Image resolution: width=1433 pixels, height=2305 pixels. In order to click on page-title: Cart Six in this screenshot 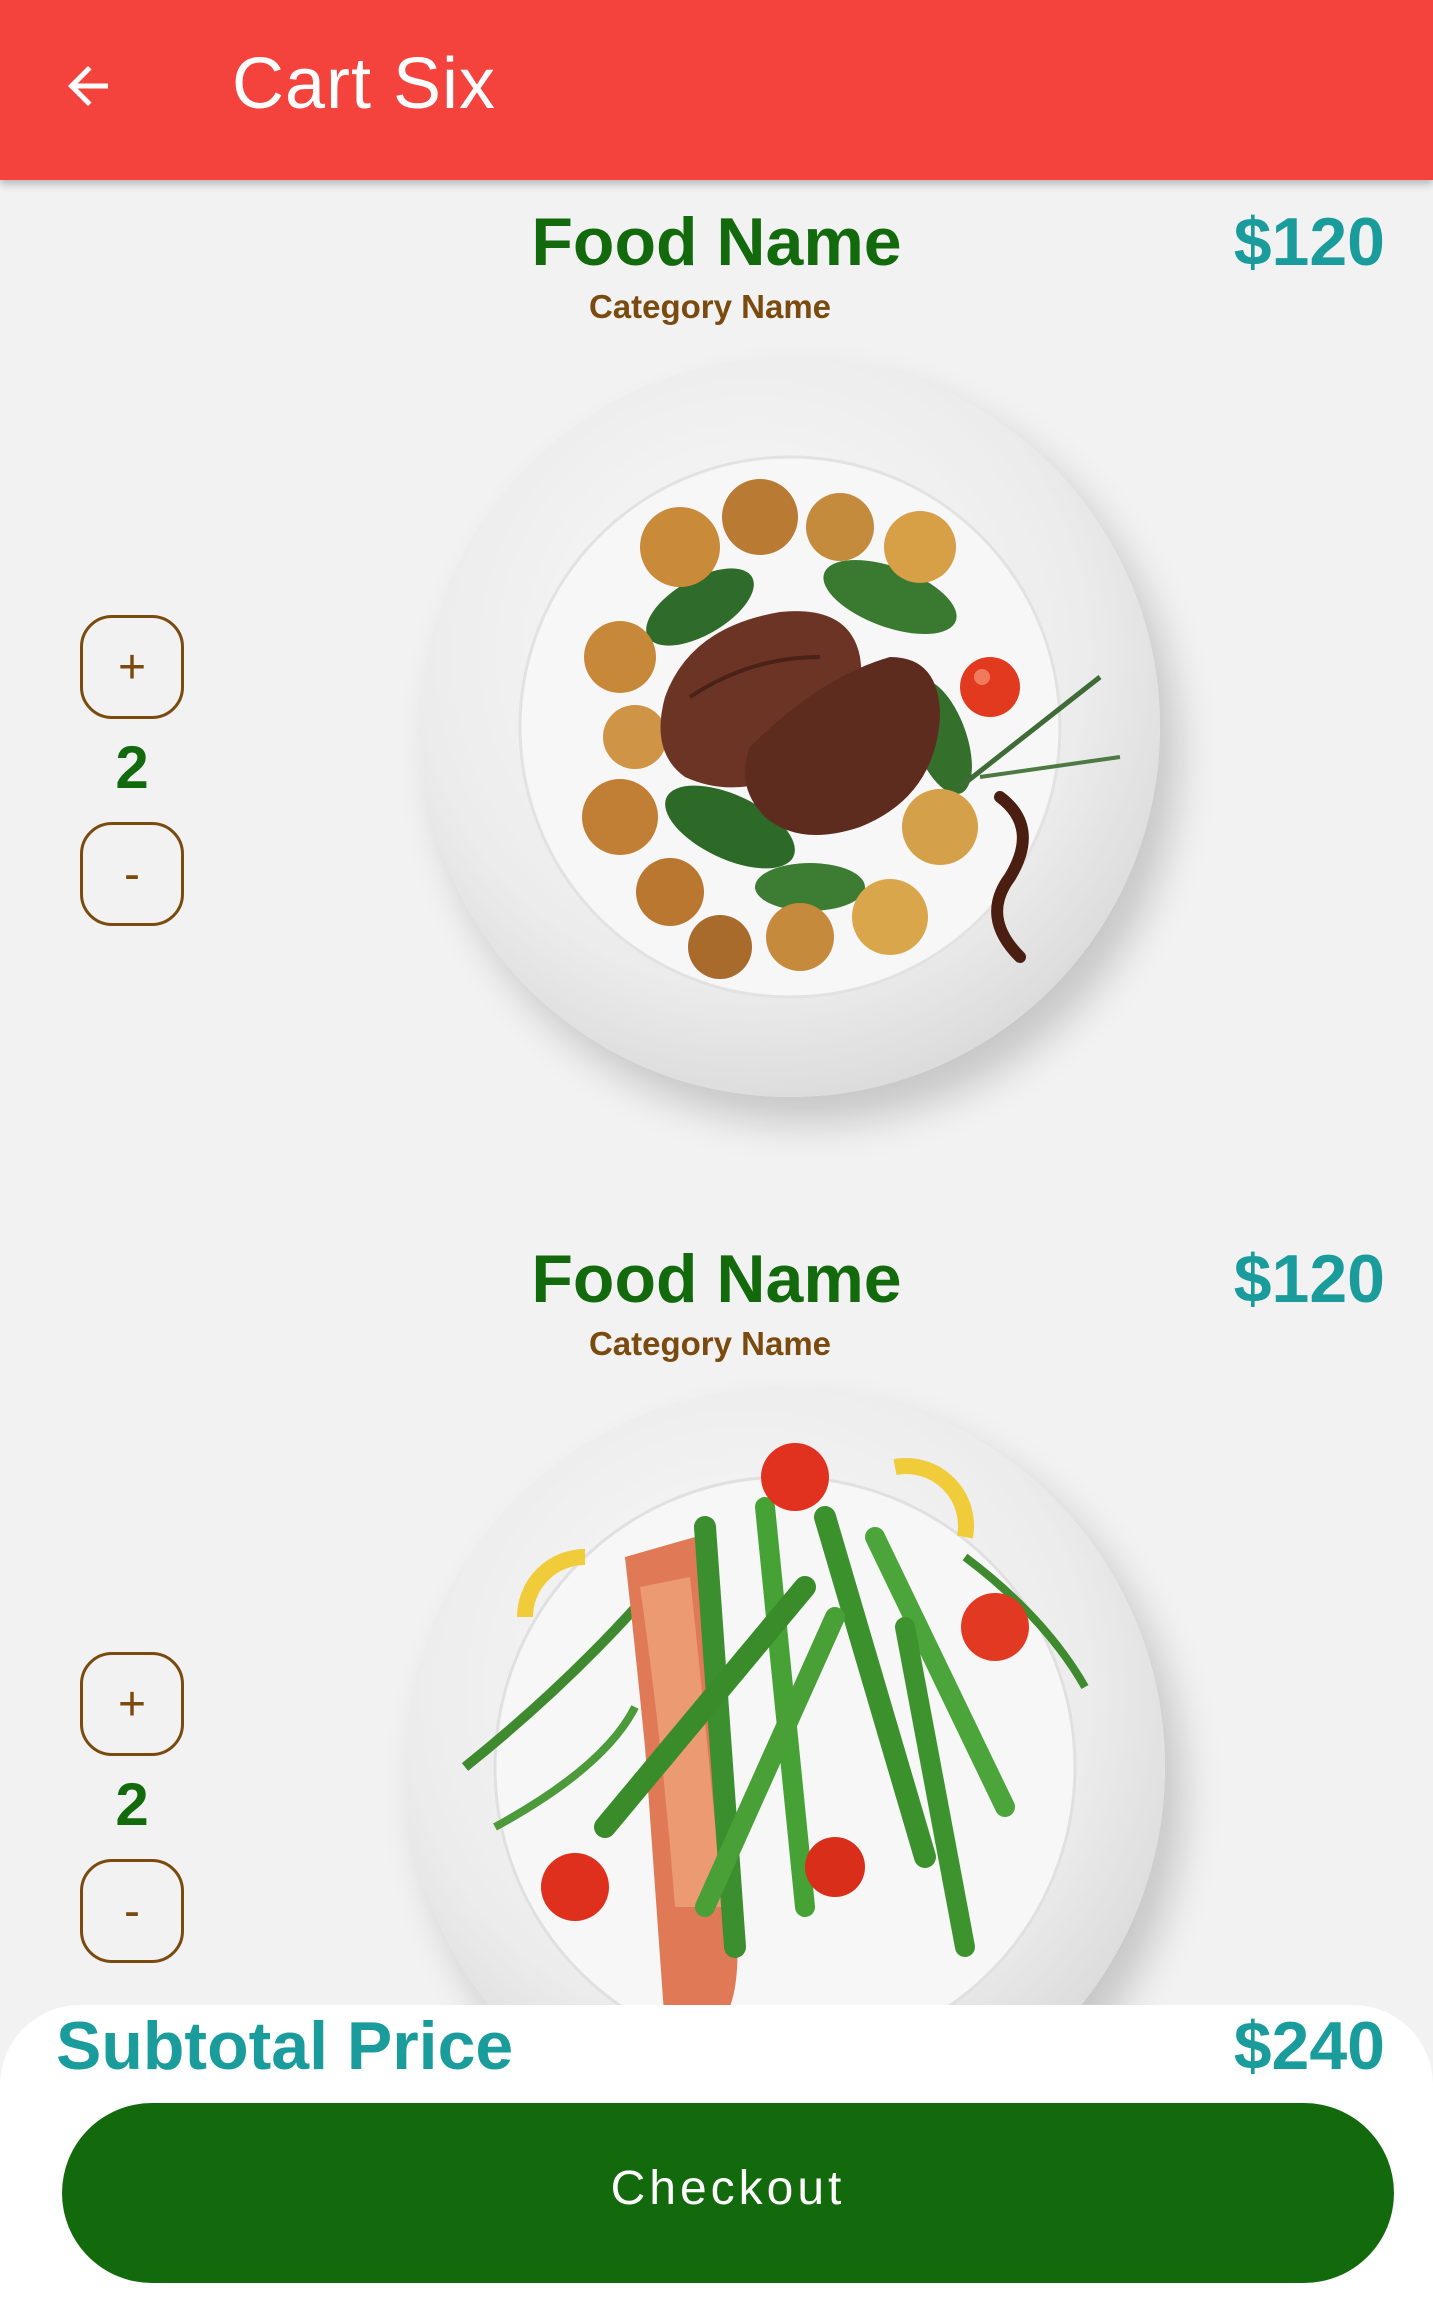, I will do `click(364, 84)`.